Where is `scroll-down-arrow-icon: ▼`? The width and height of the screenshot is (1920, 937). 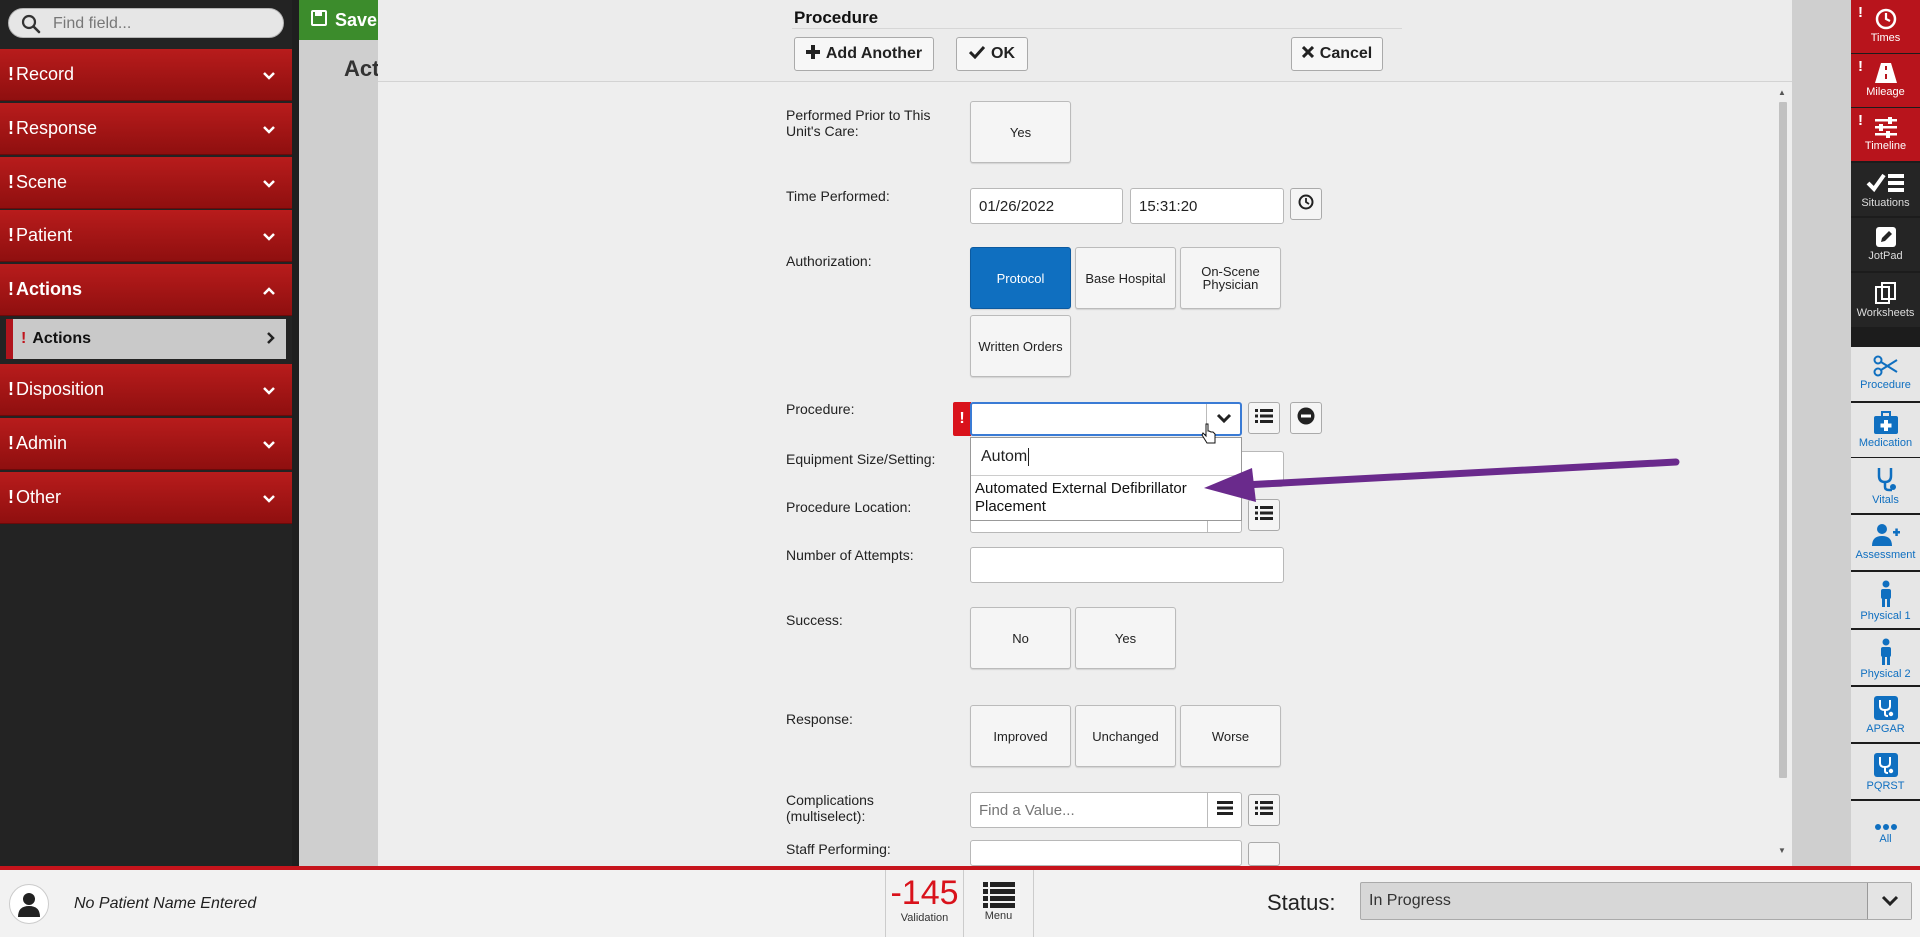 scroll-down-arrow-icon: ▼ is located at coordinates (1782, 850).